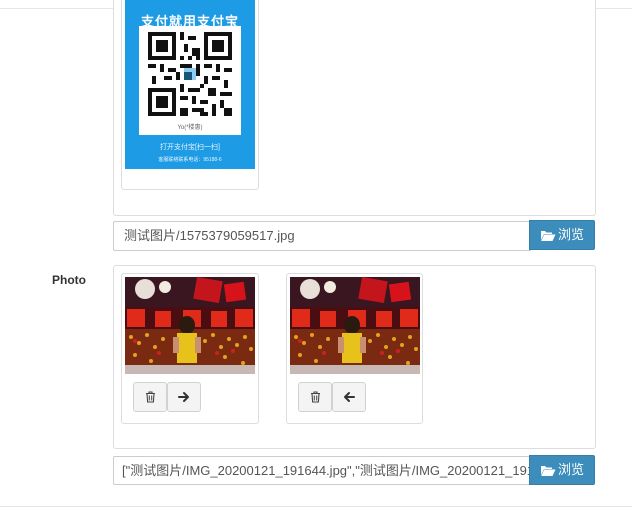 Image resolution: width=632 pixels, height=509 pixels. I want to click on qr-name-caption: Yo(*楼惠), so click(190, 128).